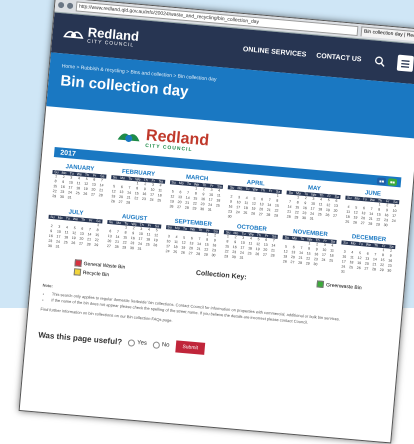 The height and width of the screenshot is (444, 414). What do you see at coordinates (320, 284) in the screenshot?
I see `swatch-greenwaste` at bounding box center [320, 284].